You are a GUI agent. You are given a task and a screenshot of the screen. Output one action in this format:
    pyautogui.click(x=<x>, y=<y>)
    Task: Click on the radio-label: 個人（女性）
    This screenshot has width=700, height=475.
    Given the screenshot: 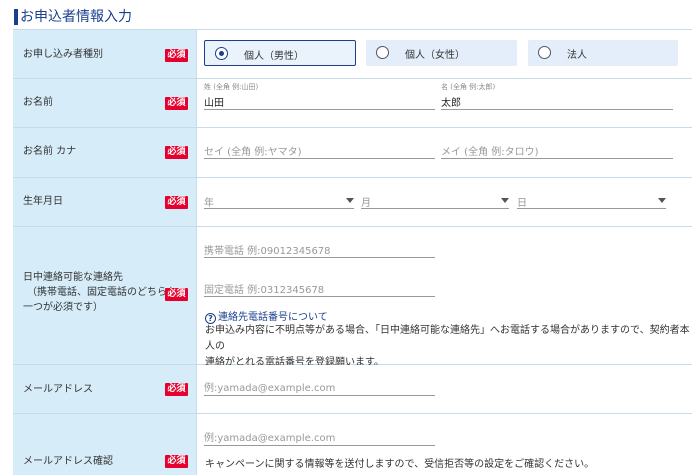 What is the action you would take?
    pyautogui.click(x=435, y=55)
    